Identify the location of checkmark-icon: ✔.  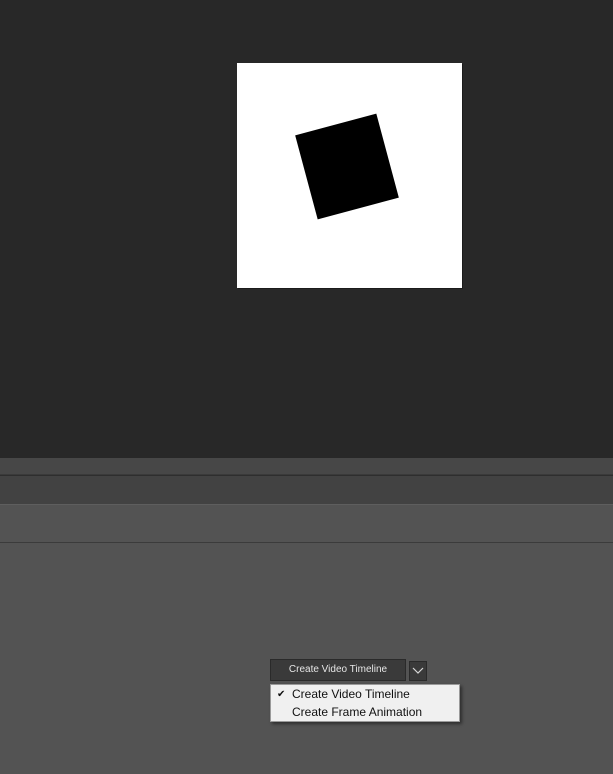
(281, 694).